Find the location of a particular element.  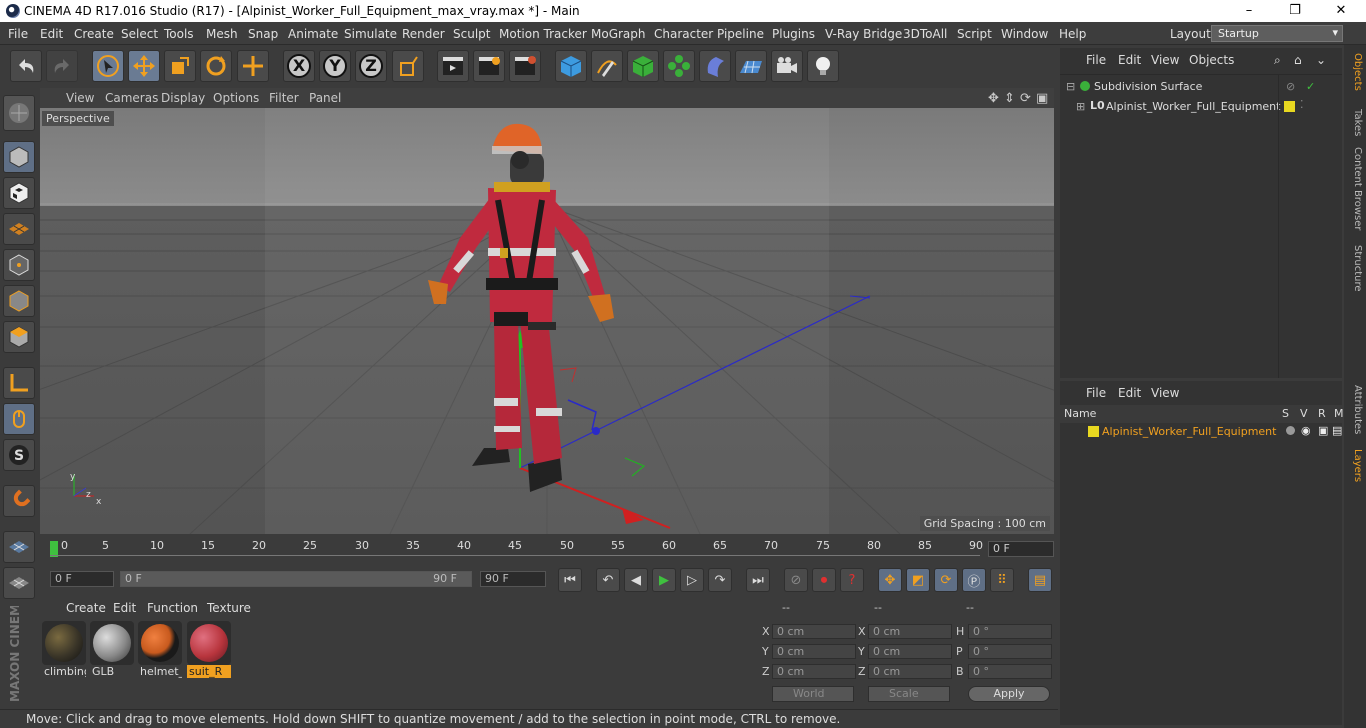

lock-workplane-button is located at coordinates (19, 547).